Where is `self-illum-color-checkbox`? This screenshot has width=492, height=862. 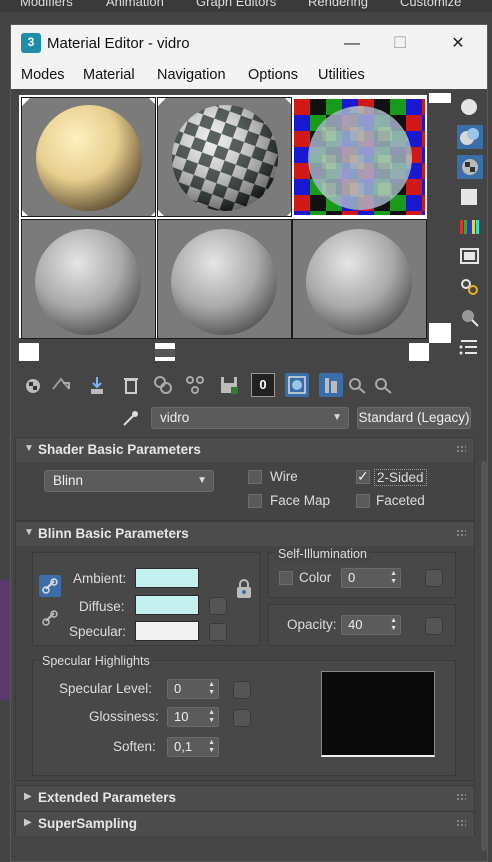 self-illum-color-checkbox is located at coordinates (286, 578).